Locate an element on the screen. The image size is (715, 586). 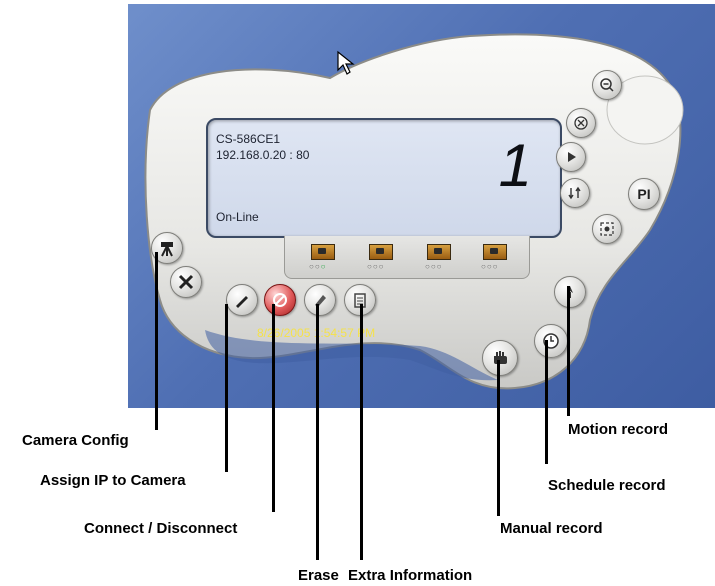
callout-line-erase is located at coordinates (317, 432).